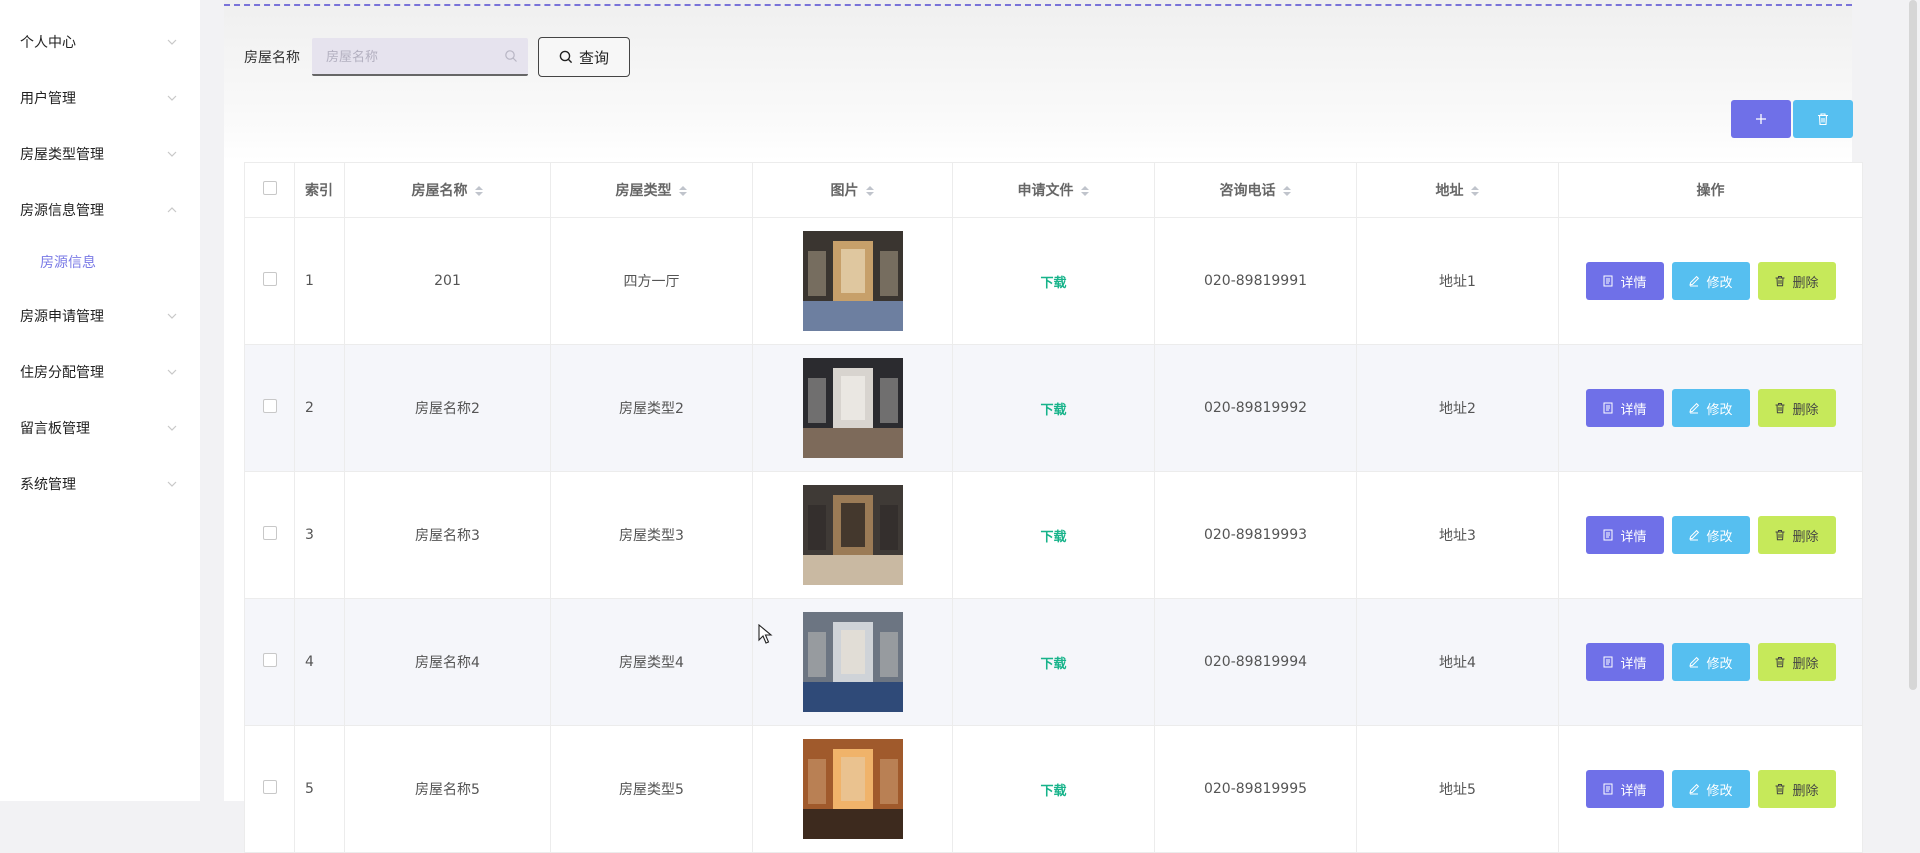 Image resolution: width=1920 pixels, height=853 pixels. I want to click on sidebar-item-system-management: 系统管理, so click(100, 484).